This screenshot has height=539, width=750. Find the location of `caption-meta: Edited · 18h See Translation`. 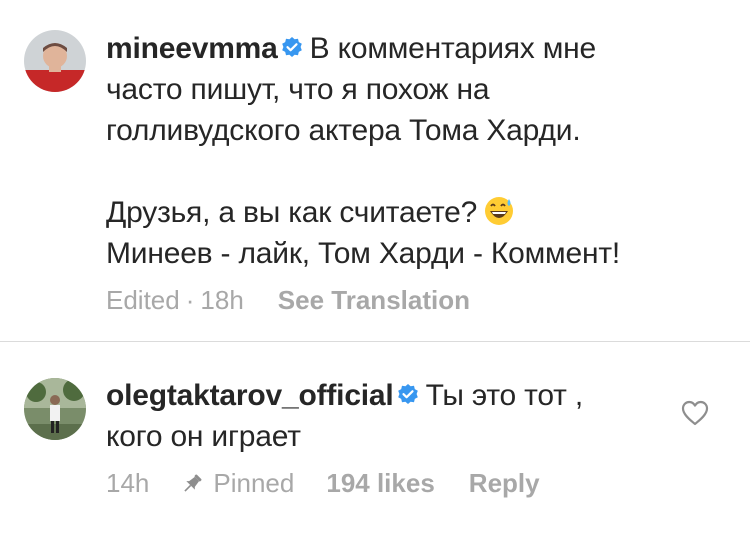

caption-meta: Edited · 18h See Translation is located at coordinates (288, 300).